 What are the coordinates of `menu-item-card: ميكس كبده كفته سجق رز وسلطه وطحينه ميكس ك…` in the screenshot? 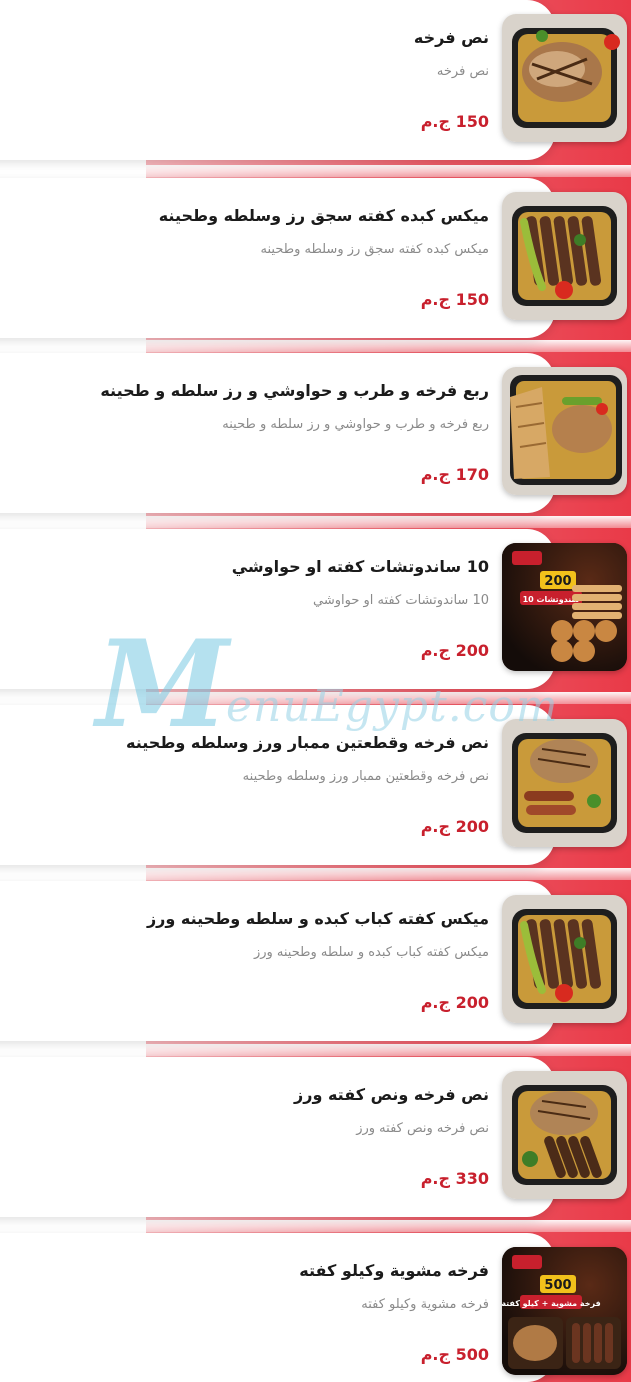 It's located at (313, 258).